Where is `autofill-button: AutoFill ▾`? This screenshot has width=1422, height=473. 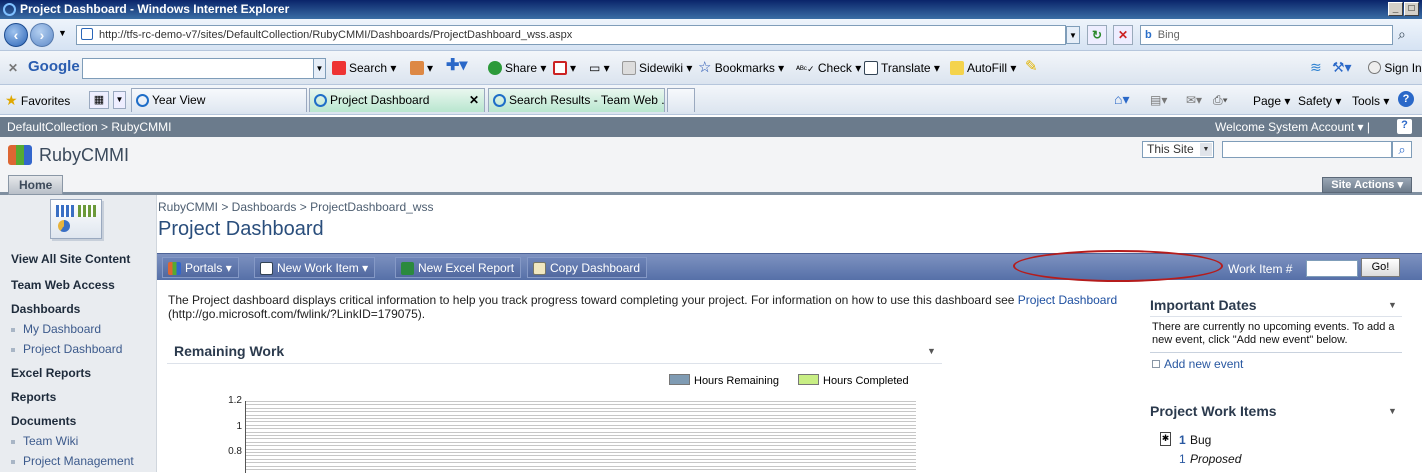
autofill-button: AutoFill ▾ is located at coordinates (983, 68).